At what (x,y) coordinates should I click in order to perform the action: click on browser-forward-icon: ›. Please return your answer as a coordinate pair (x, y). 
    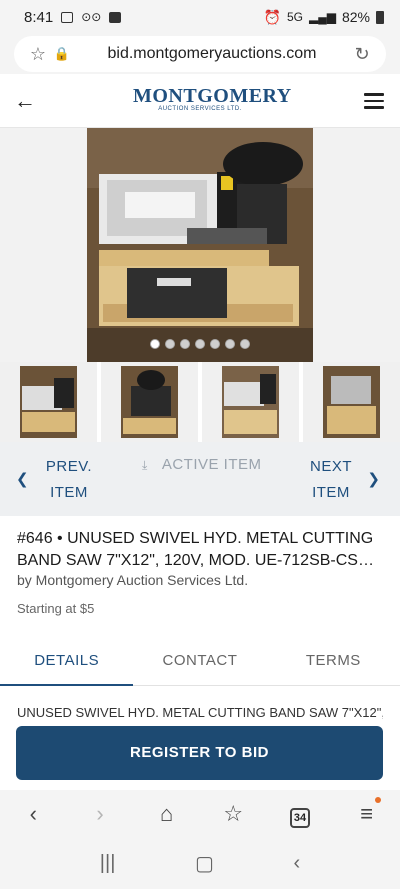
    Looking at the image, I should click on (100, 814).